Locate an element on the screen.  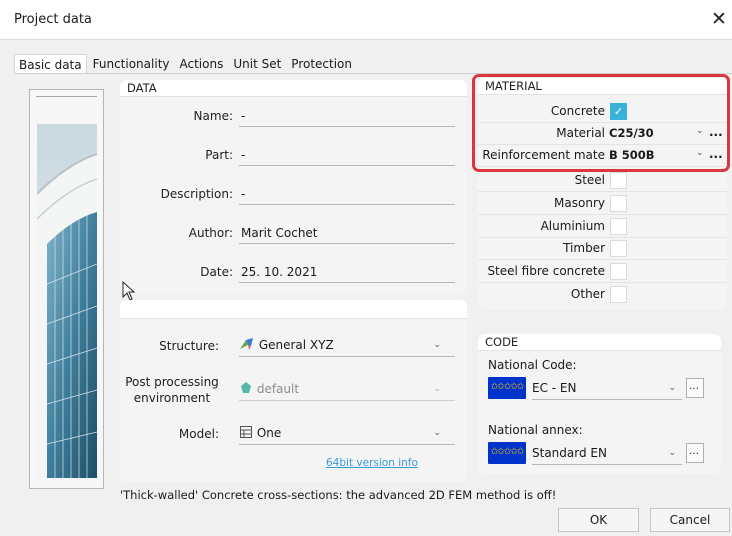
tab-functionality: Functionality is located at coordinates (131, 64).